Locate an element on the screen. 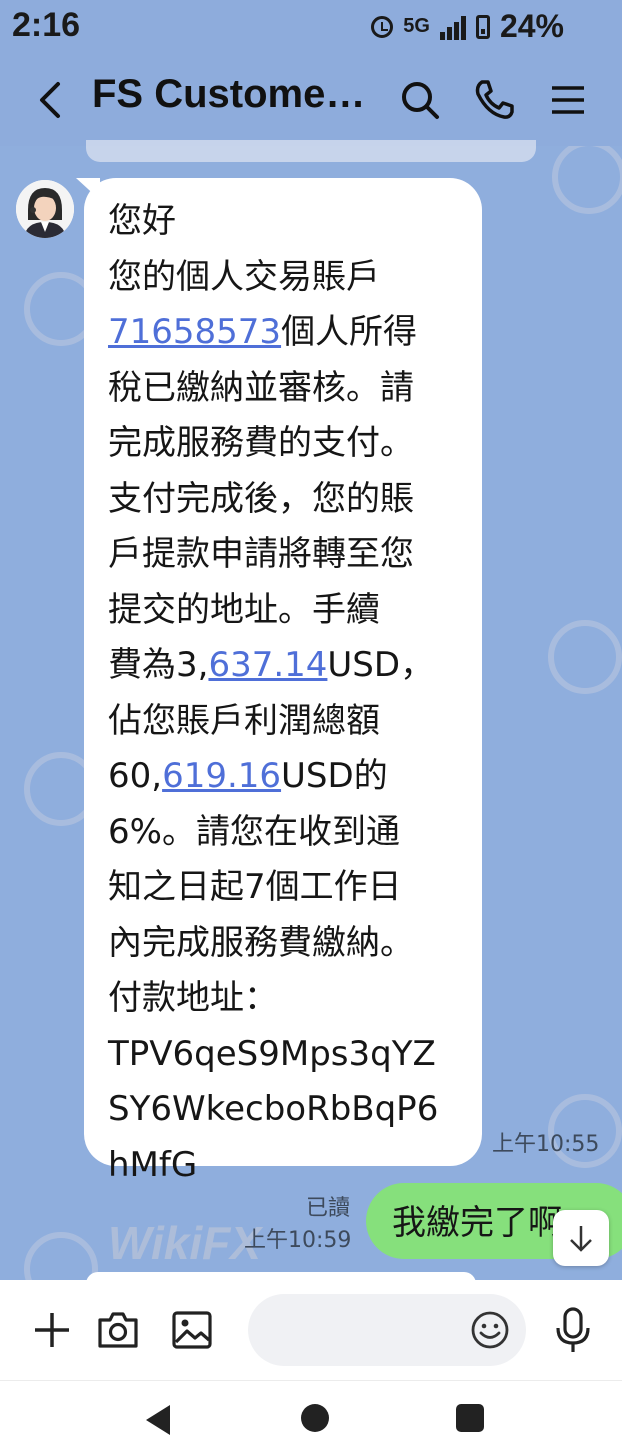 The image size is (622, 1454). watermark-text: WikiFX is located at coordinates (184, 1243).